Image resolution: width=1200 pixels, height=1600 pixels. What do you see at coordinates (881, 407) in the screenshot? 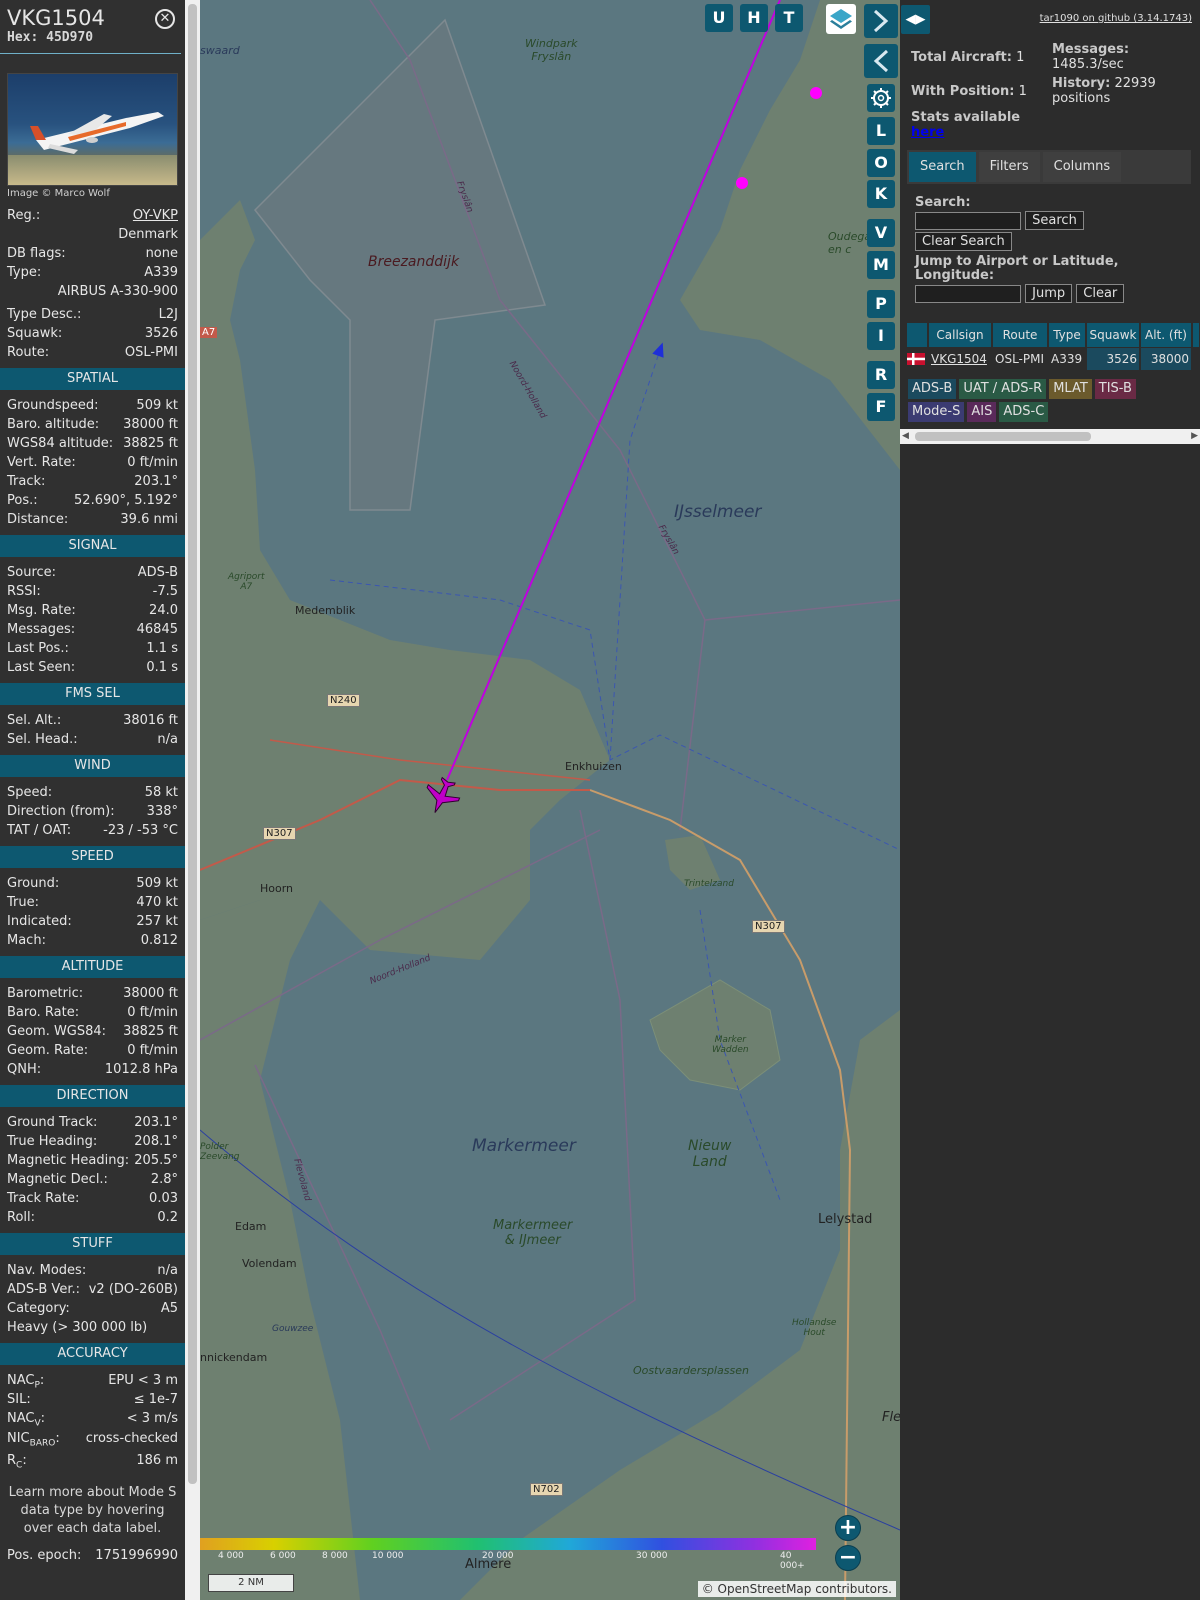
I see `map-button-f: F` at bounding box center [881, 407].